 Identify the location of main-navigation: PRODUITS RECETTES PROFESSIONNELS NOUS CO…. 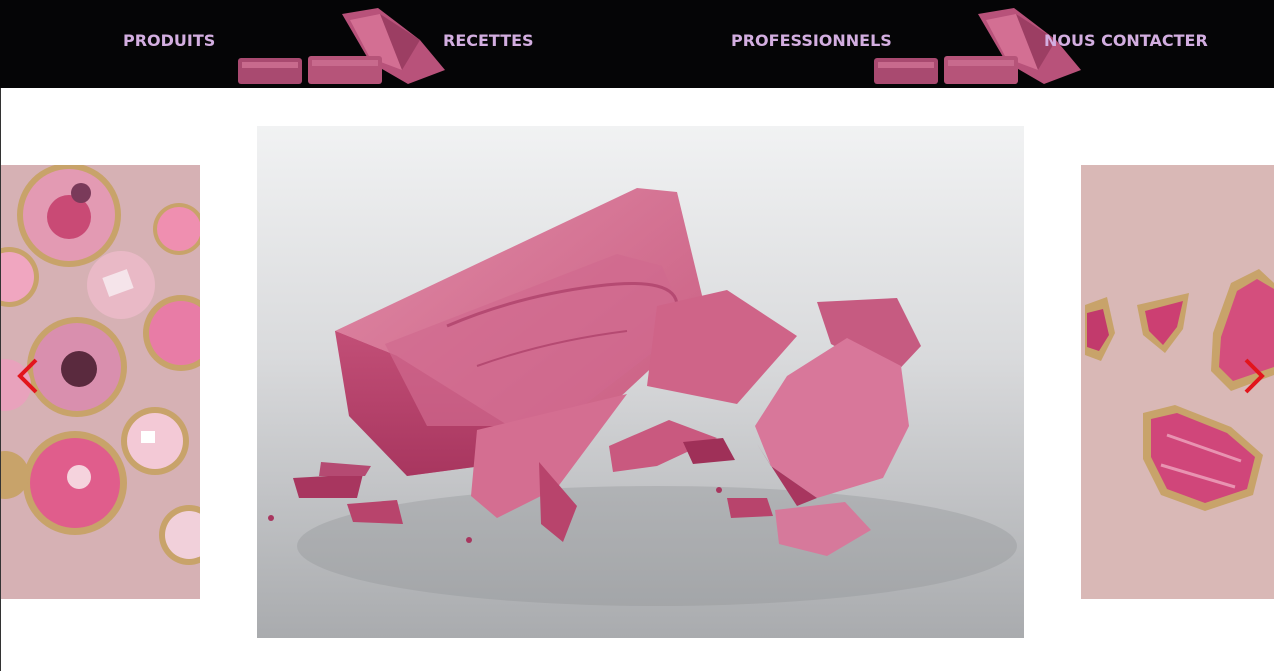
(637, 44).